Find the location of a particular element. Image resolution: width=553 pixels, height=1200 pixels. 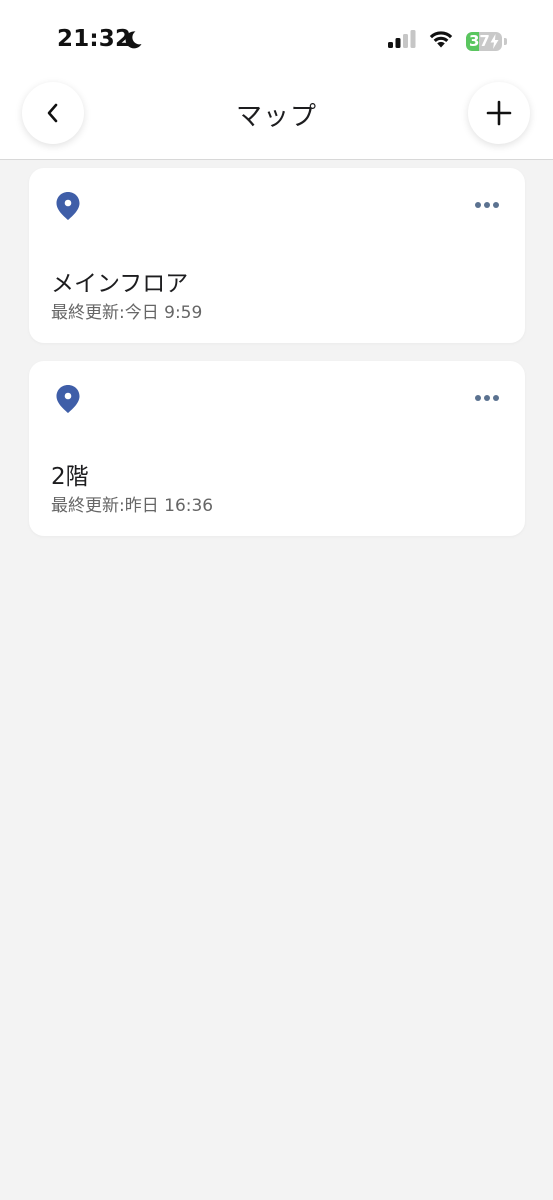

add-map-button is located at coordinates (499, 113).